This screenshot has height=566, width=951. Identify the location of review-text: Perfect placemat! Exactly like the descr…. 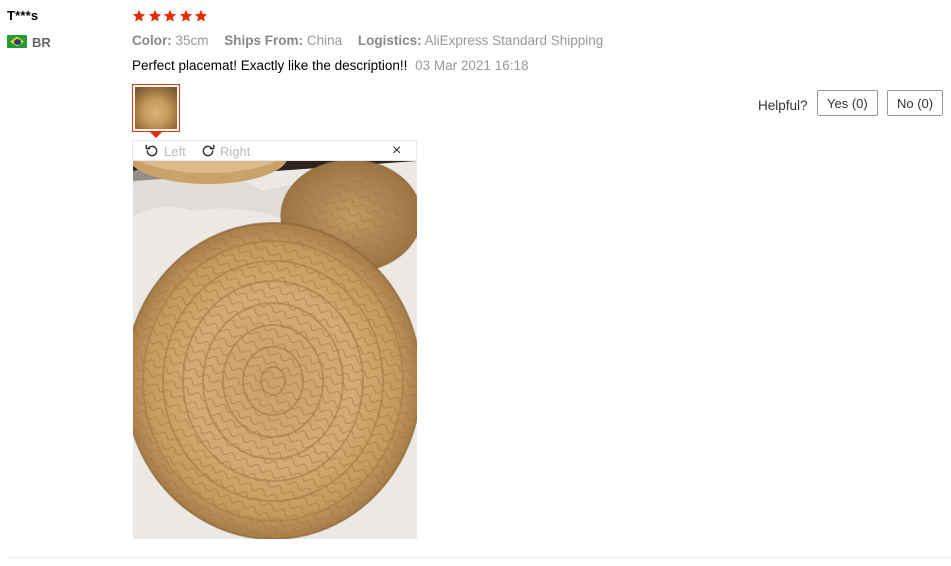
(270, 65).